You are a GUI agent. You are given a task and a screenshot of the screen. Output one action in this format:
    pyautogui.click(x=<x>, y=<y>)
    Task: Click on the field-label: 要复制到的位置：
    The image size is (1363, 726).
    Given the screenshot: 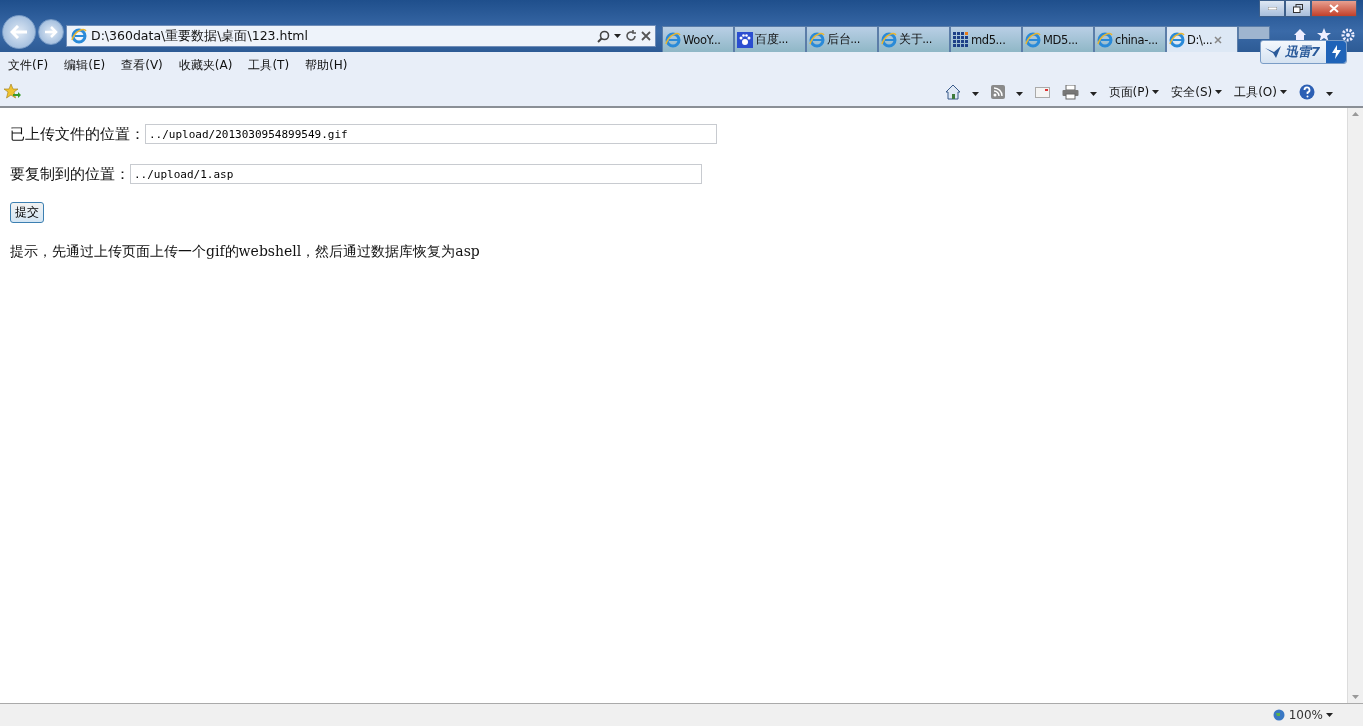 What is the action you would take?
    pyautogui.click(x=70, y=174)
    